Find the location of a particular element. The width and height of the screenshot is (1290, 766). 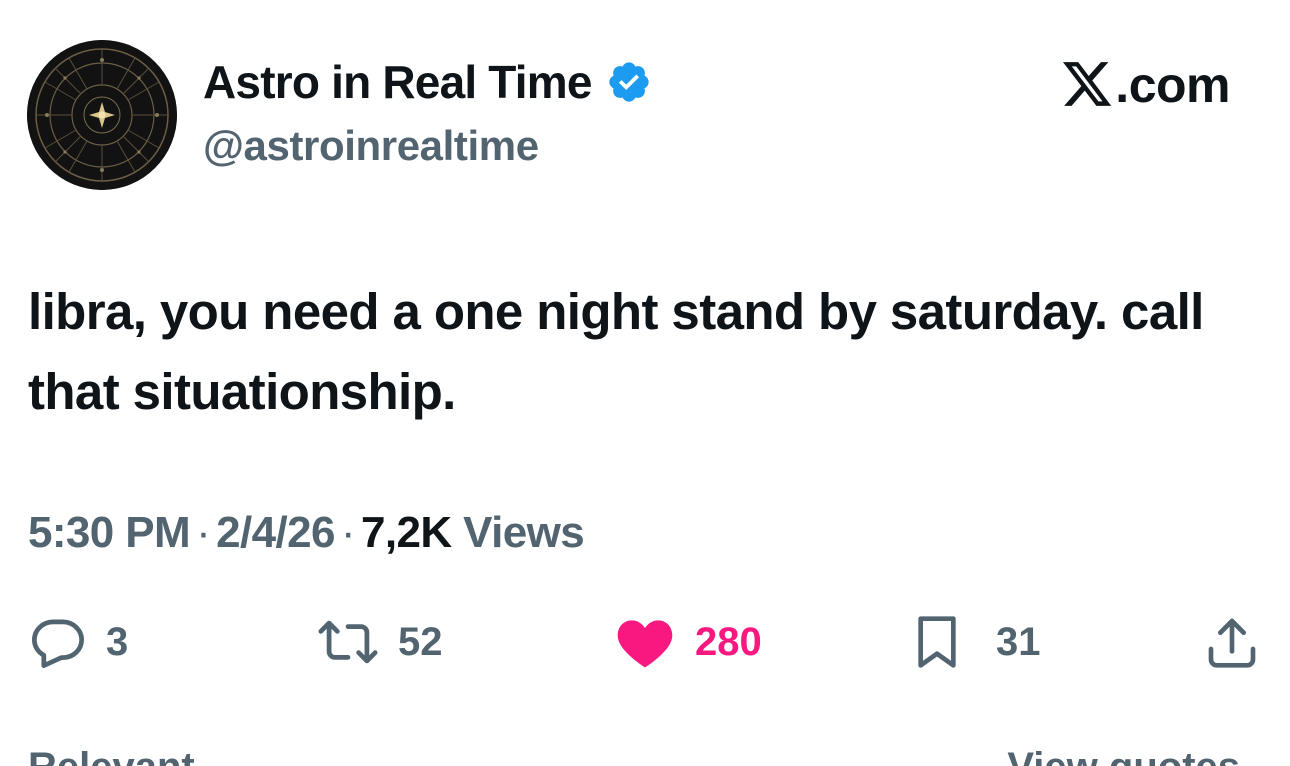

repost-count: 52 is located at coordinates (420, 641).